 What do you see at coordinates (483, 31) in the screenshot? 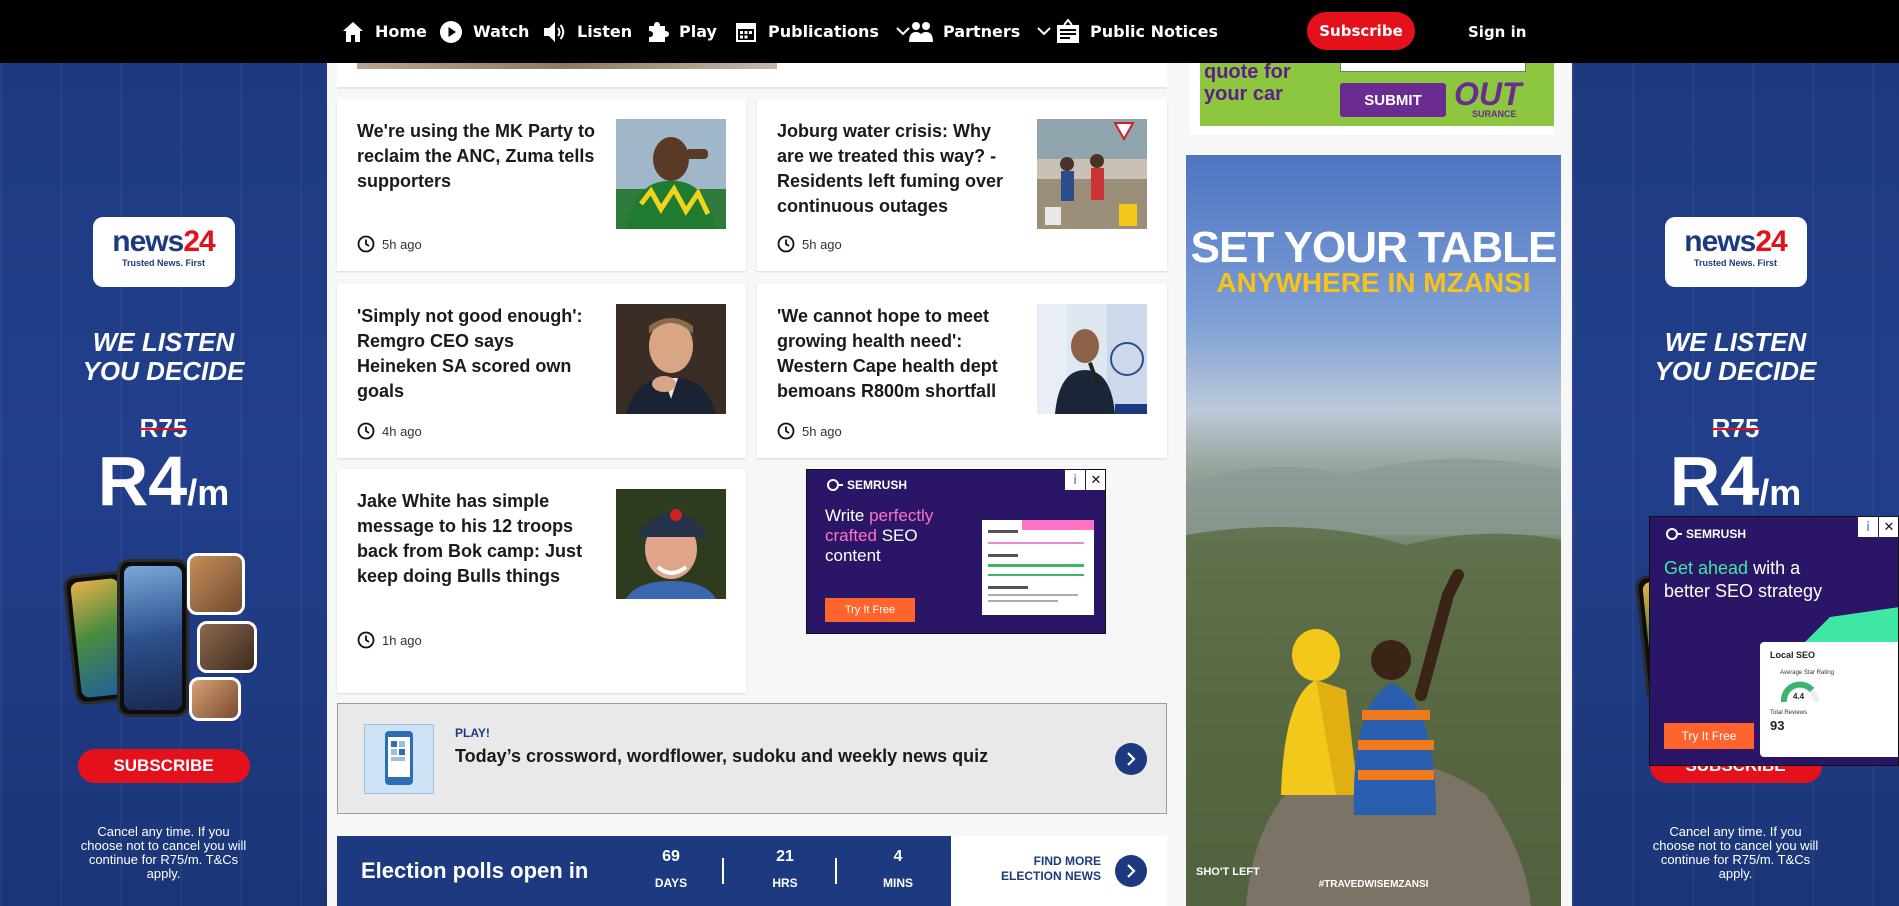
I see `nav-watch: Watch` at bounding box center [483, 31].